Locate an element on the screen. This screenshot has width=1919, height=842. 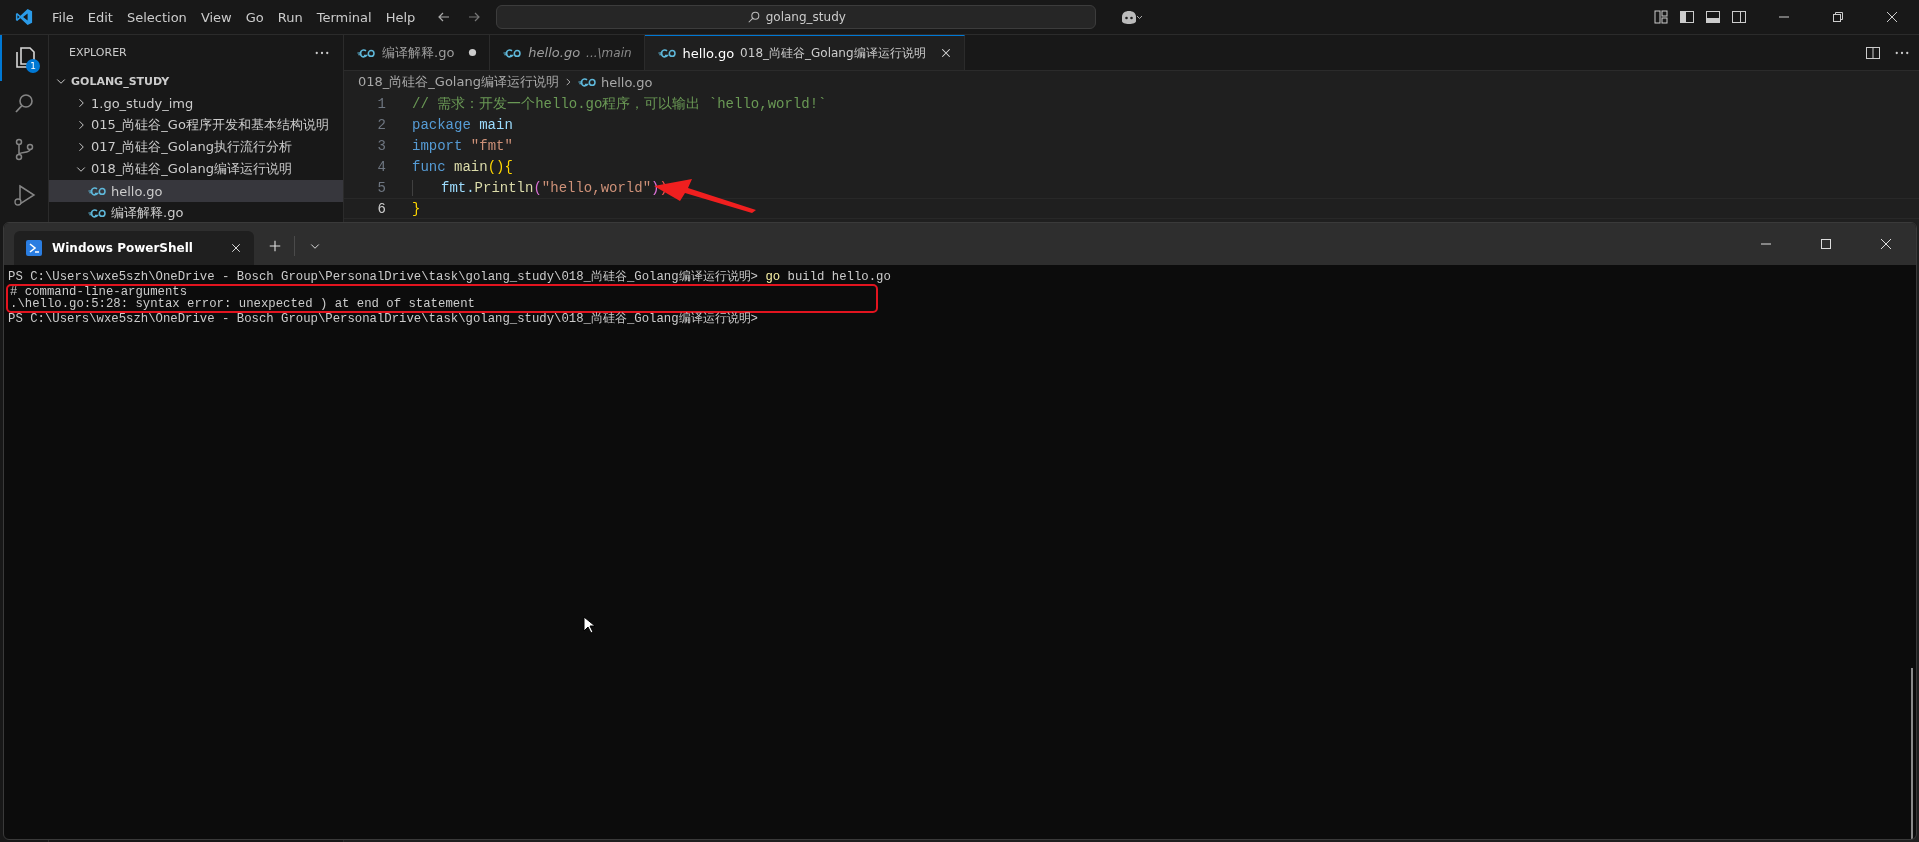
menu-item: Run is located at coordinates (290, 17).